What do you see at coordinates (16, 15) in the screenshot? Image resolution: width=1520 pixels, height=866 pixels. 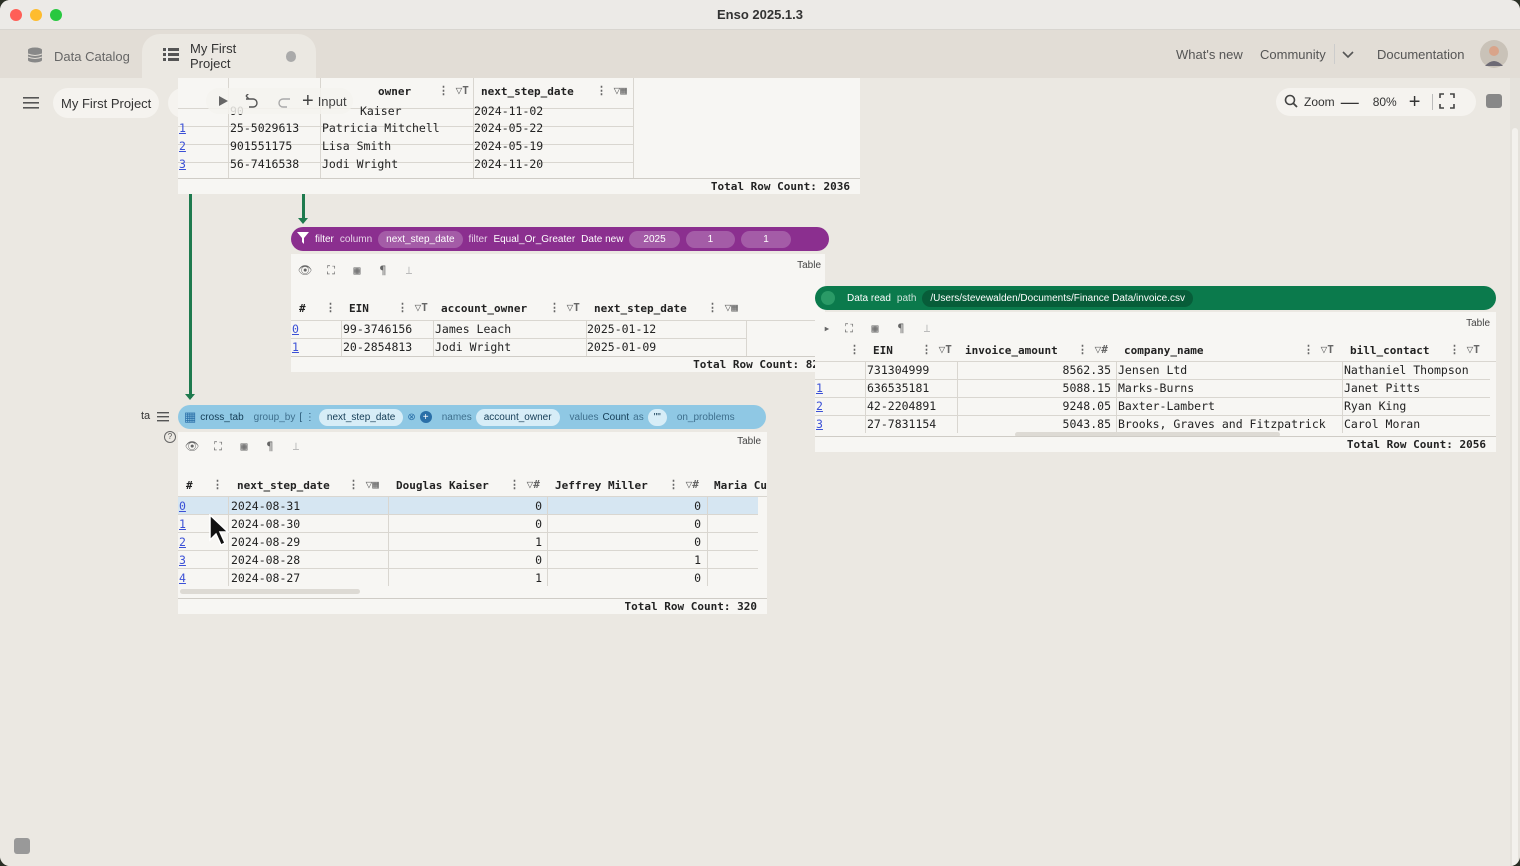 I see `close-window-button` at bounding box center [16, 15].